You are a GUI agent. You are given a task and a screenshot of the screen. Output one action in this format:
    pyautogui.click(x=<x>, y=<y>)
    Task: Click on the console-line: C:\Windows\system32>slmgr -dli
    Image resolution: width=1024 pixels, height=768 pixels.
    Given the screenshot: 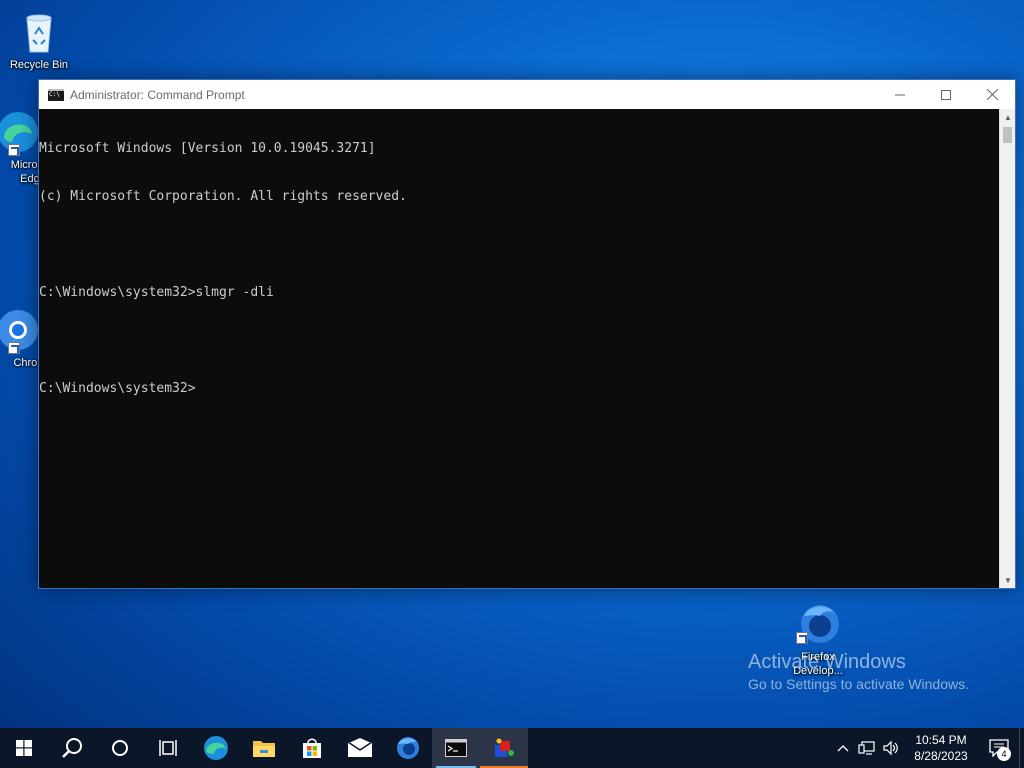 What is the action you would take?
    pyautogui.click(x=156, y=292)
    